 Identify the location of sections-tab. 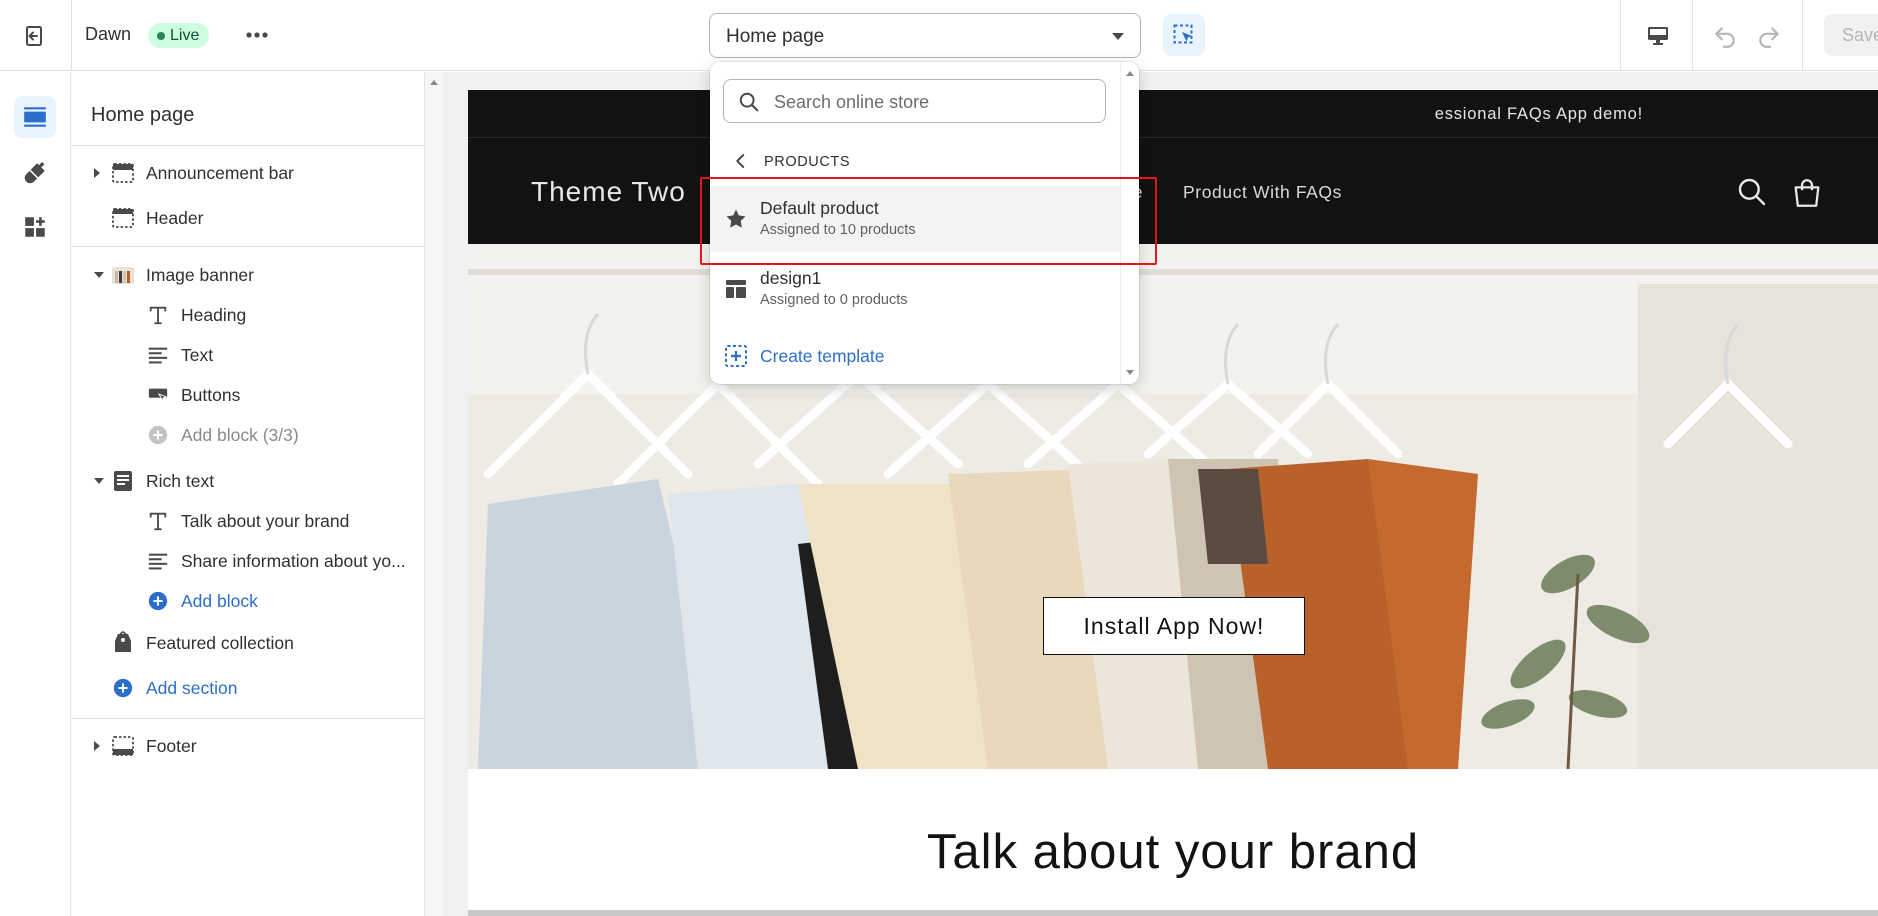
(35, 117).